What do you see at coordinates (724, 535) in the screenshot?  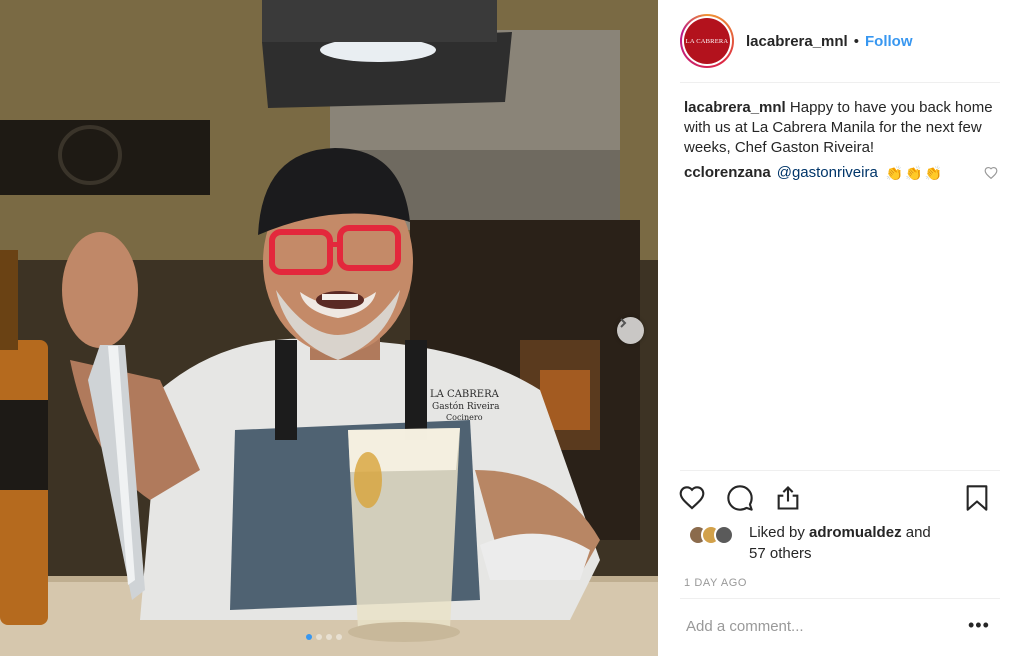 I see `liker-avatar` at bounding box center [724, 535].